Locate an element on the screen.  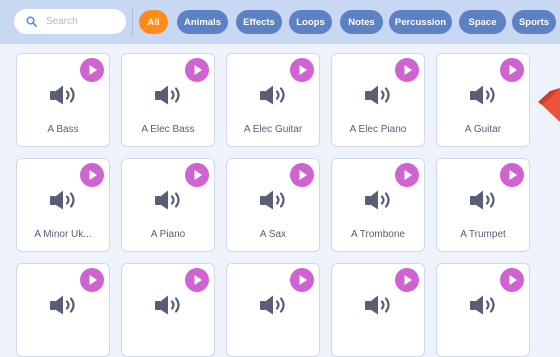
sound-tile: A Guitar is located at coordinates (483, 100).